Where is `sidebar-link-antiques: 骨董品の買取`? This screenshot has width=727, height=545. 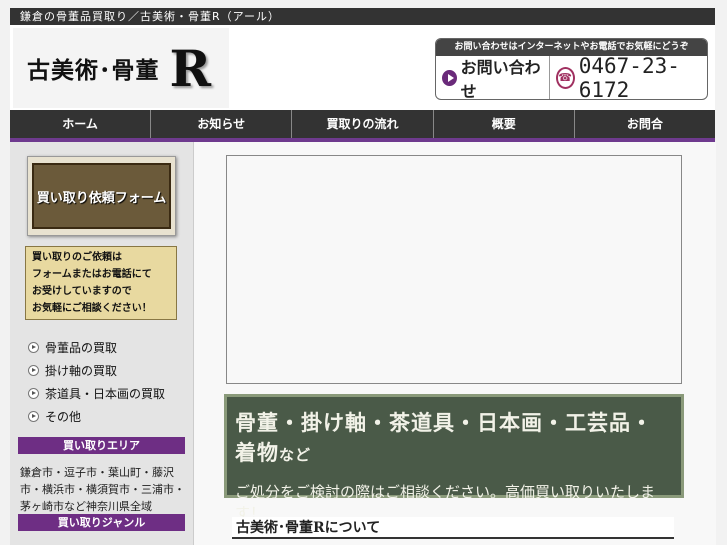 sidebar-link-antiques: 骨董品の買取 is located at coordinates (96, 347).